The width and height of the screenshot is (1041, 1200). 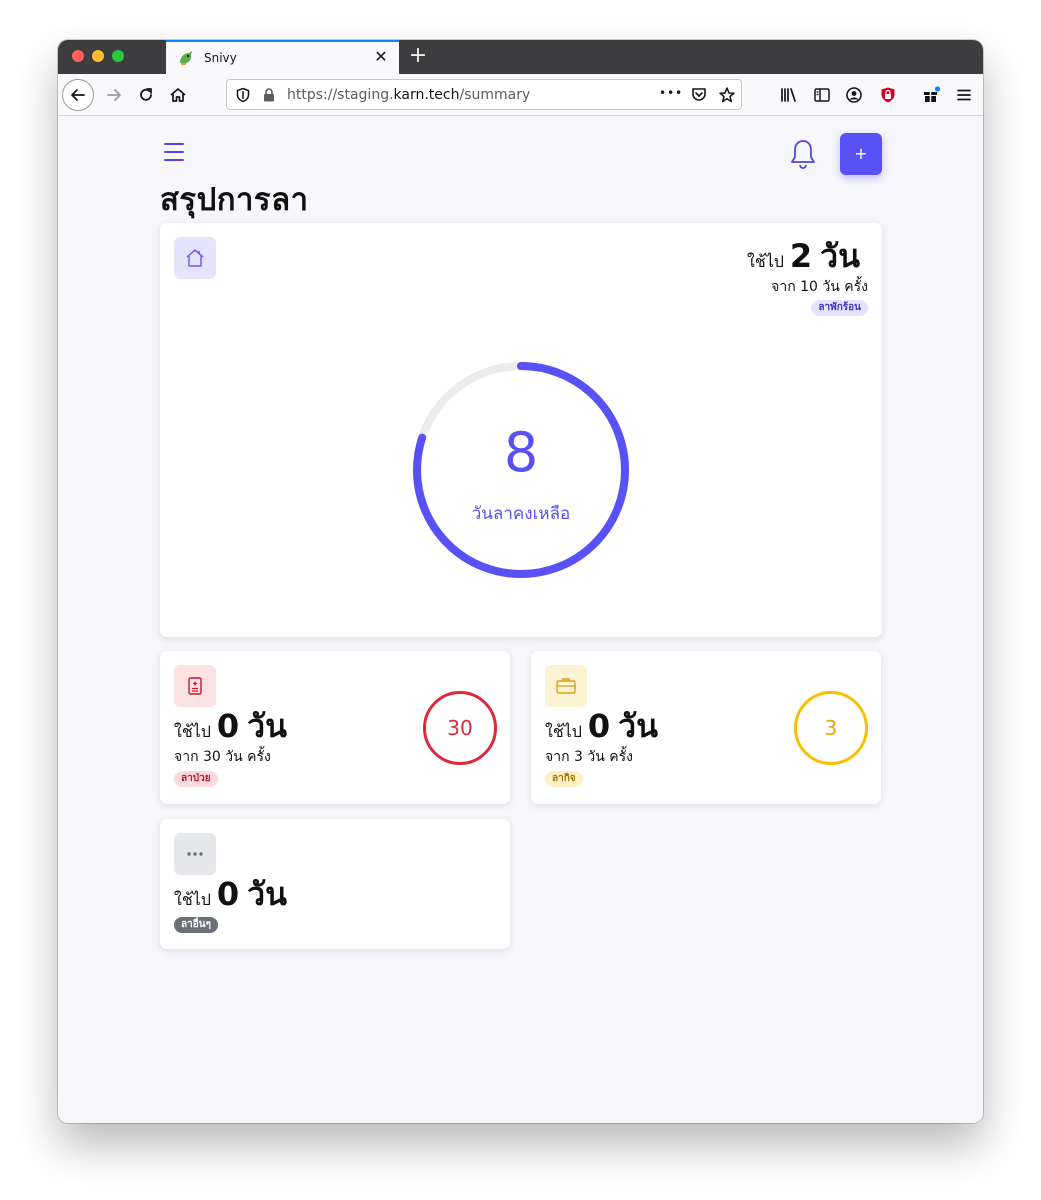 I want to click on vacation-from-text: จาก 10 วัน ครั้ง, so click(x=819, y=287).